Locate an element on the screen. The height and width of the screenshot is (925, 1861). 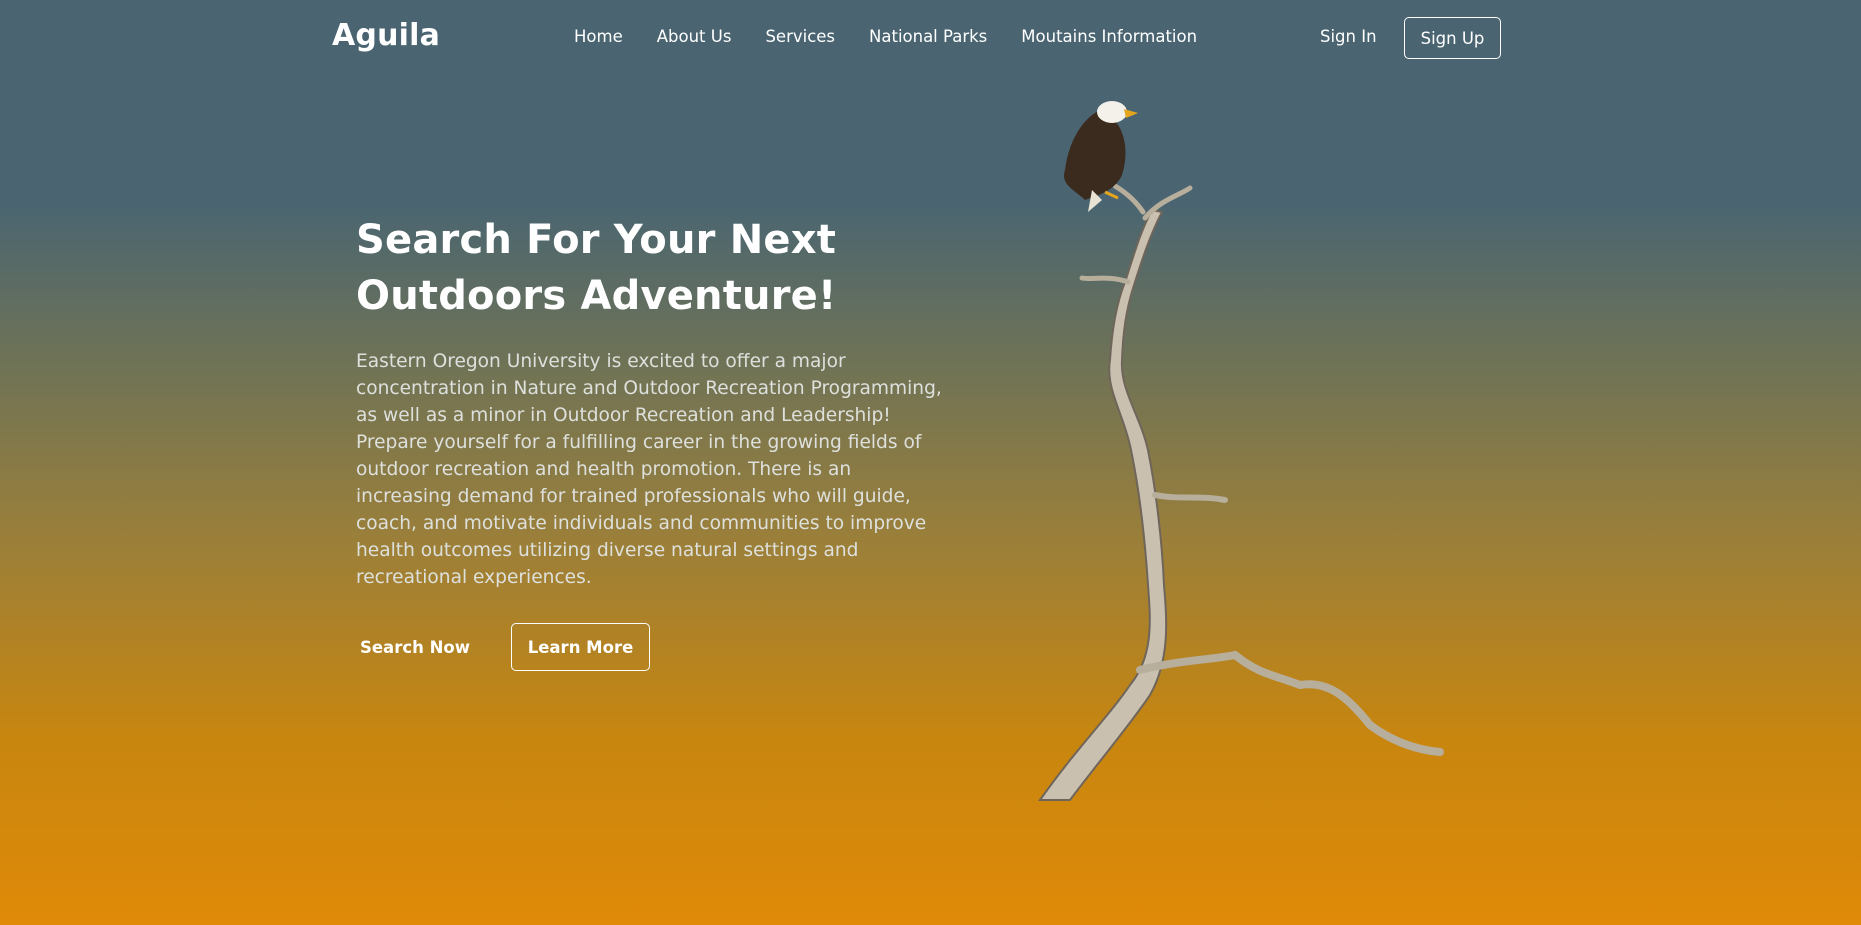
lower-branch is located at coordinates (1290, 703).